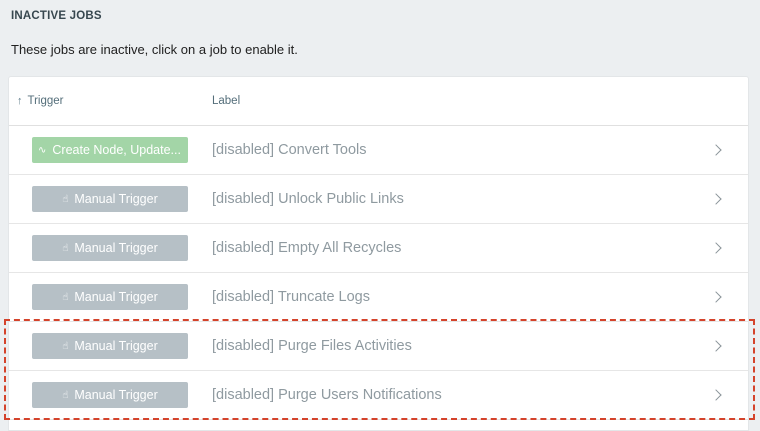  I want to click on column-header-trigger-label: Trigger, so click(45, 101).